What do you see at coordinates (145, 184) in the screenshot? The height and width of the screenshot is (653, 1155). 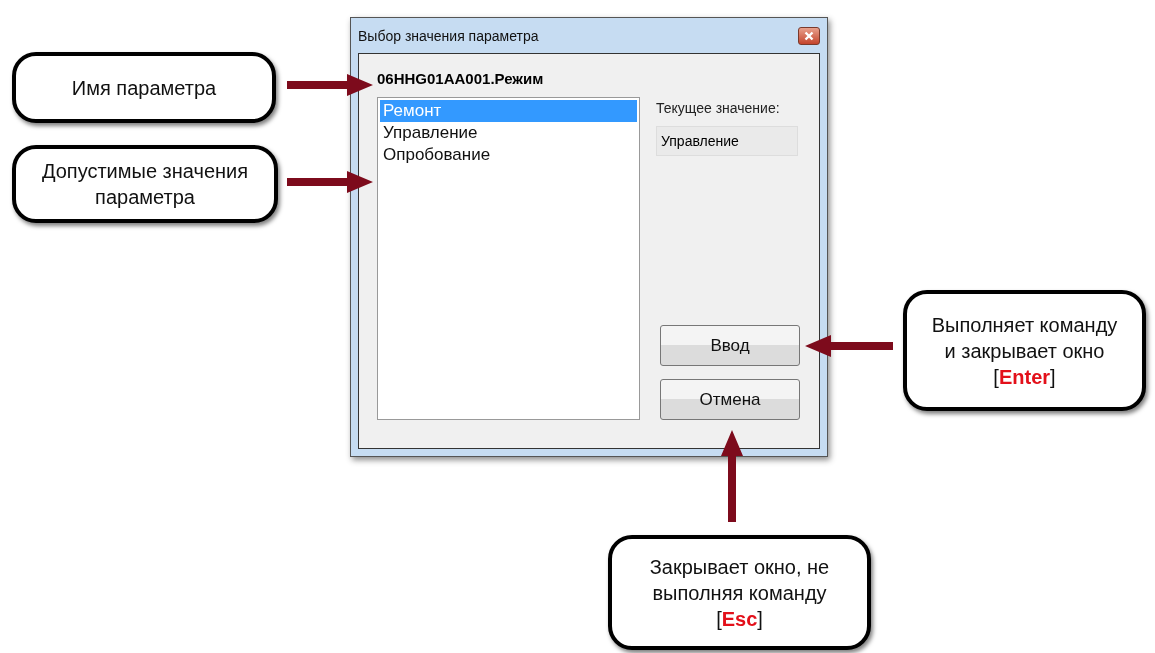 I see `callout-text: Допустимые значения параметра` at bounding box center [145, 184].